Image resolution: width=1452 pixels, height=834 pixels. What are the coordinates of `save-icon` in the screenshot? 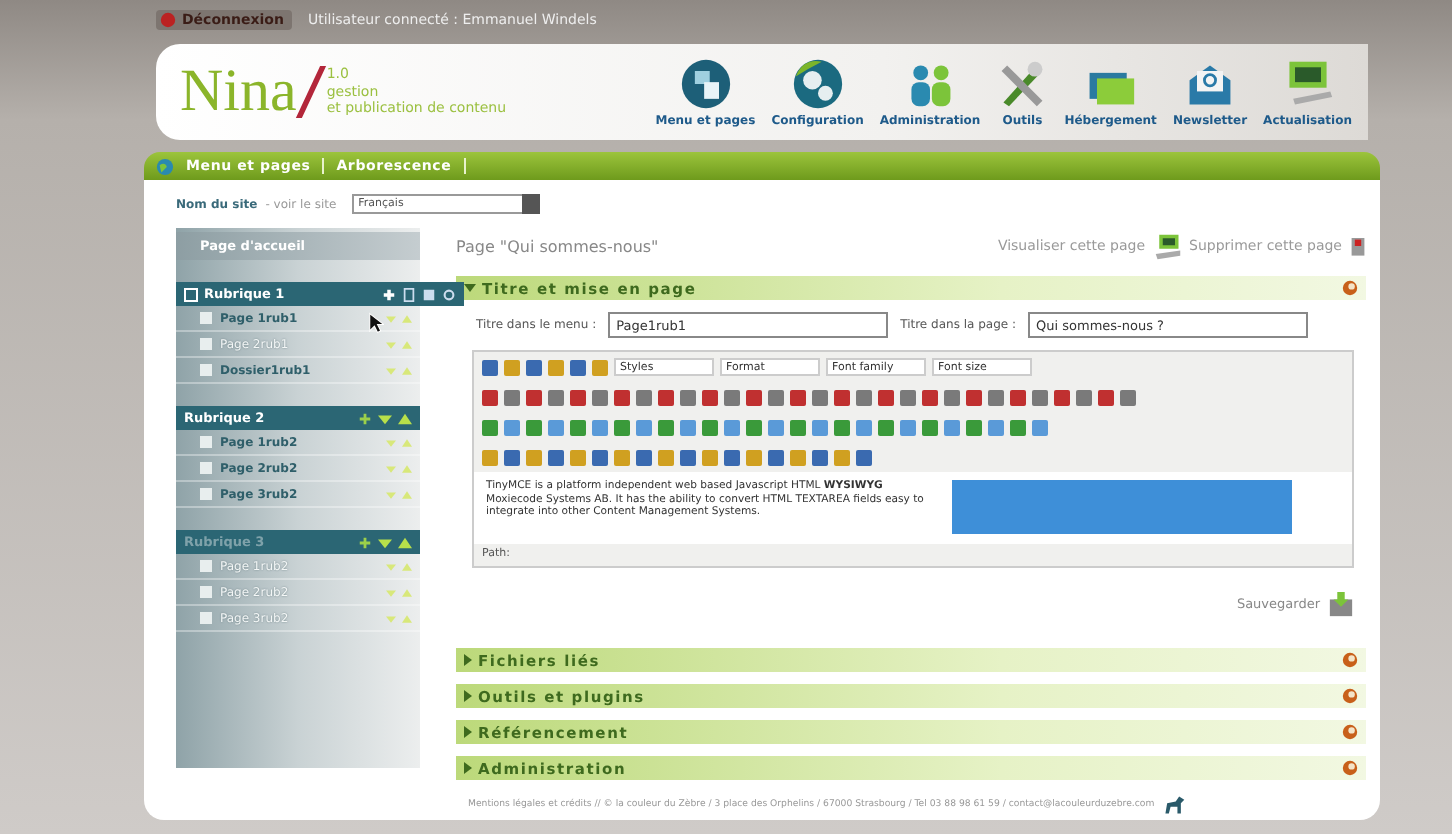 It's located at (1341, 604).